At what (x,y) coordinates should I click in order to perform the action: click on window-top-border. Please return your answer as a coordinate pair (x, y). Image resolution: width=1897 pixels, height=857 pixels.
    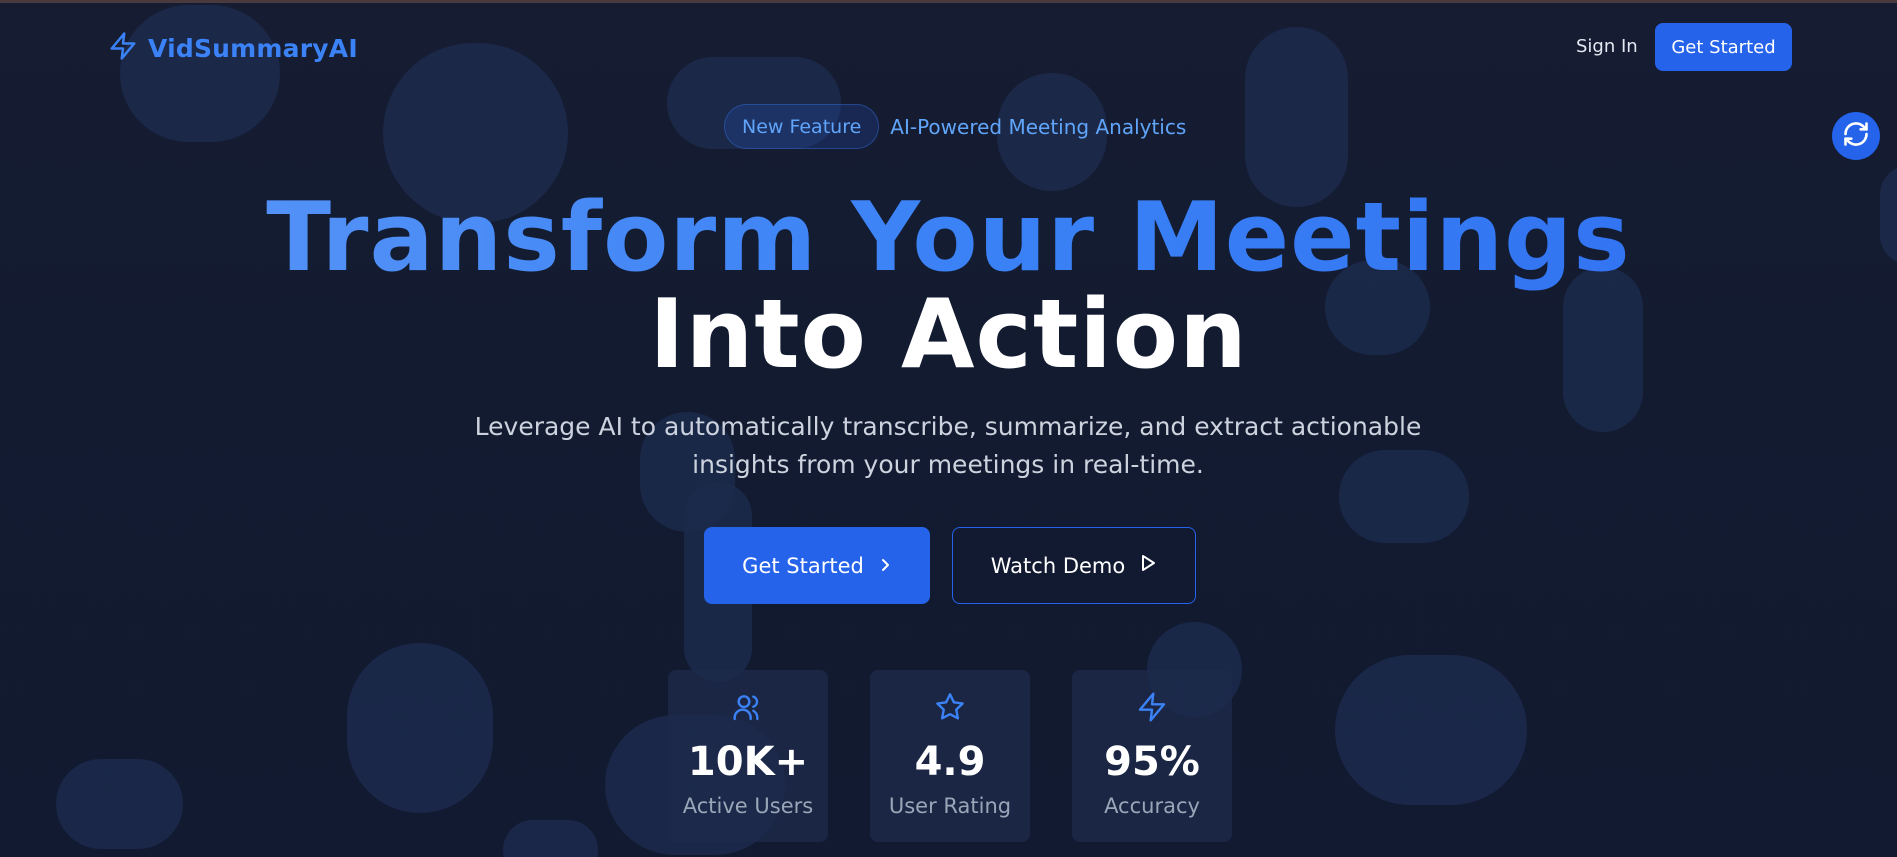
    Looking at the image, I should click on (948, 1).